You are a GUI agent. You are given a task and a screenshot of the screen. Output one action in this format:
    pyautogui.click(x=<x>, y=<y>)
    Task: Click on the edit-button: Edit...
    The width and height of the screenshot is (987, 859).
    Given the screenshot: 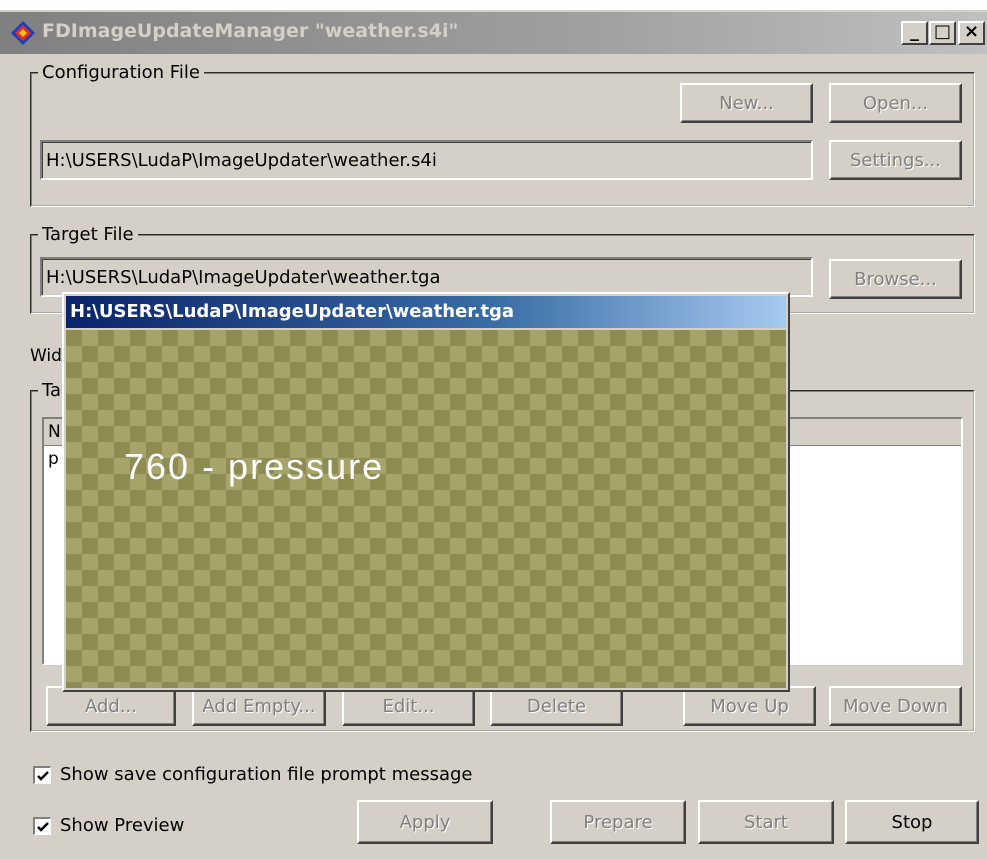 What is the action you would take?
    pyautogui.click(x=408, y=706)
    